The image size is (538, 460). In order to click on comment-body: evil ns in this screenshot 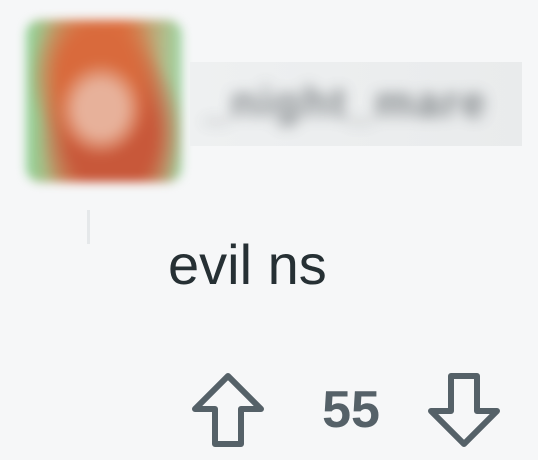, I will do `click(247, 264)`.